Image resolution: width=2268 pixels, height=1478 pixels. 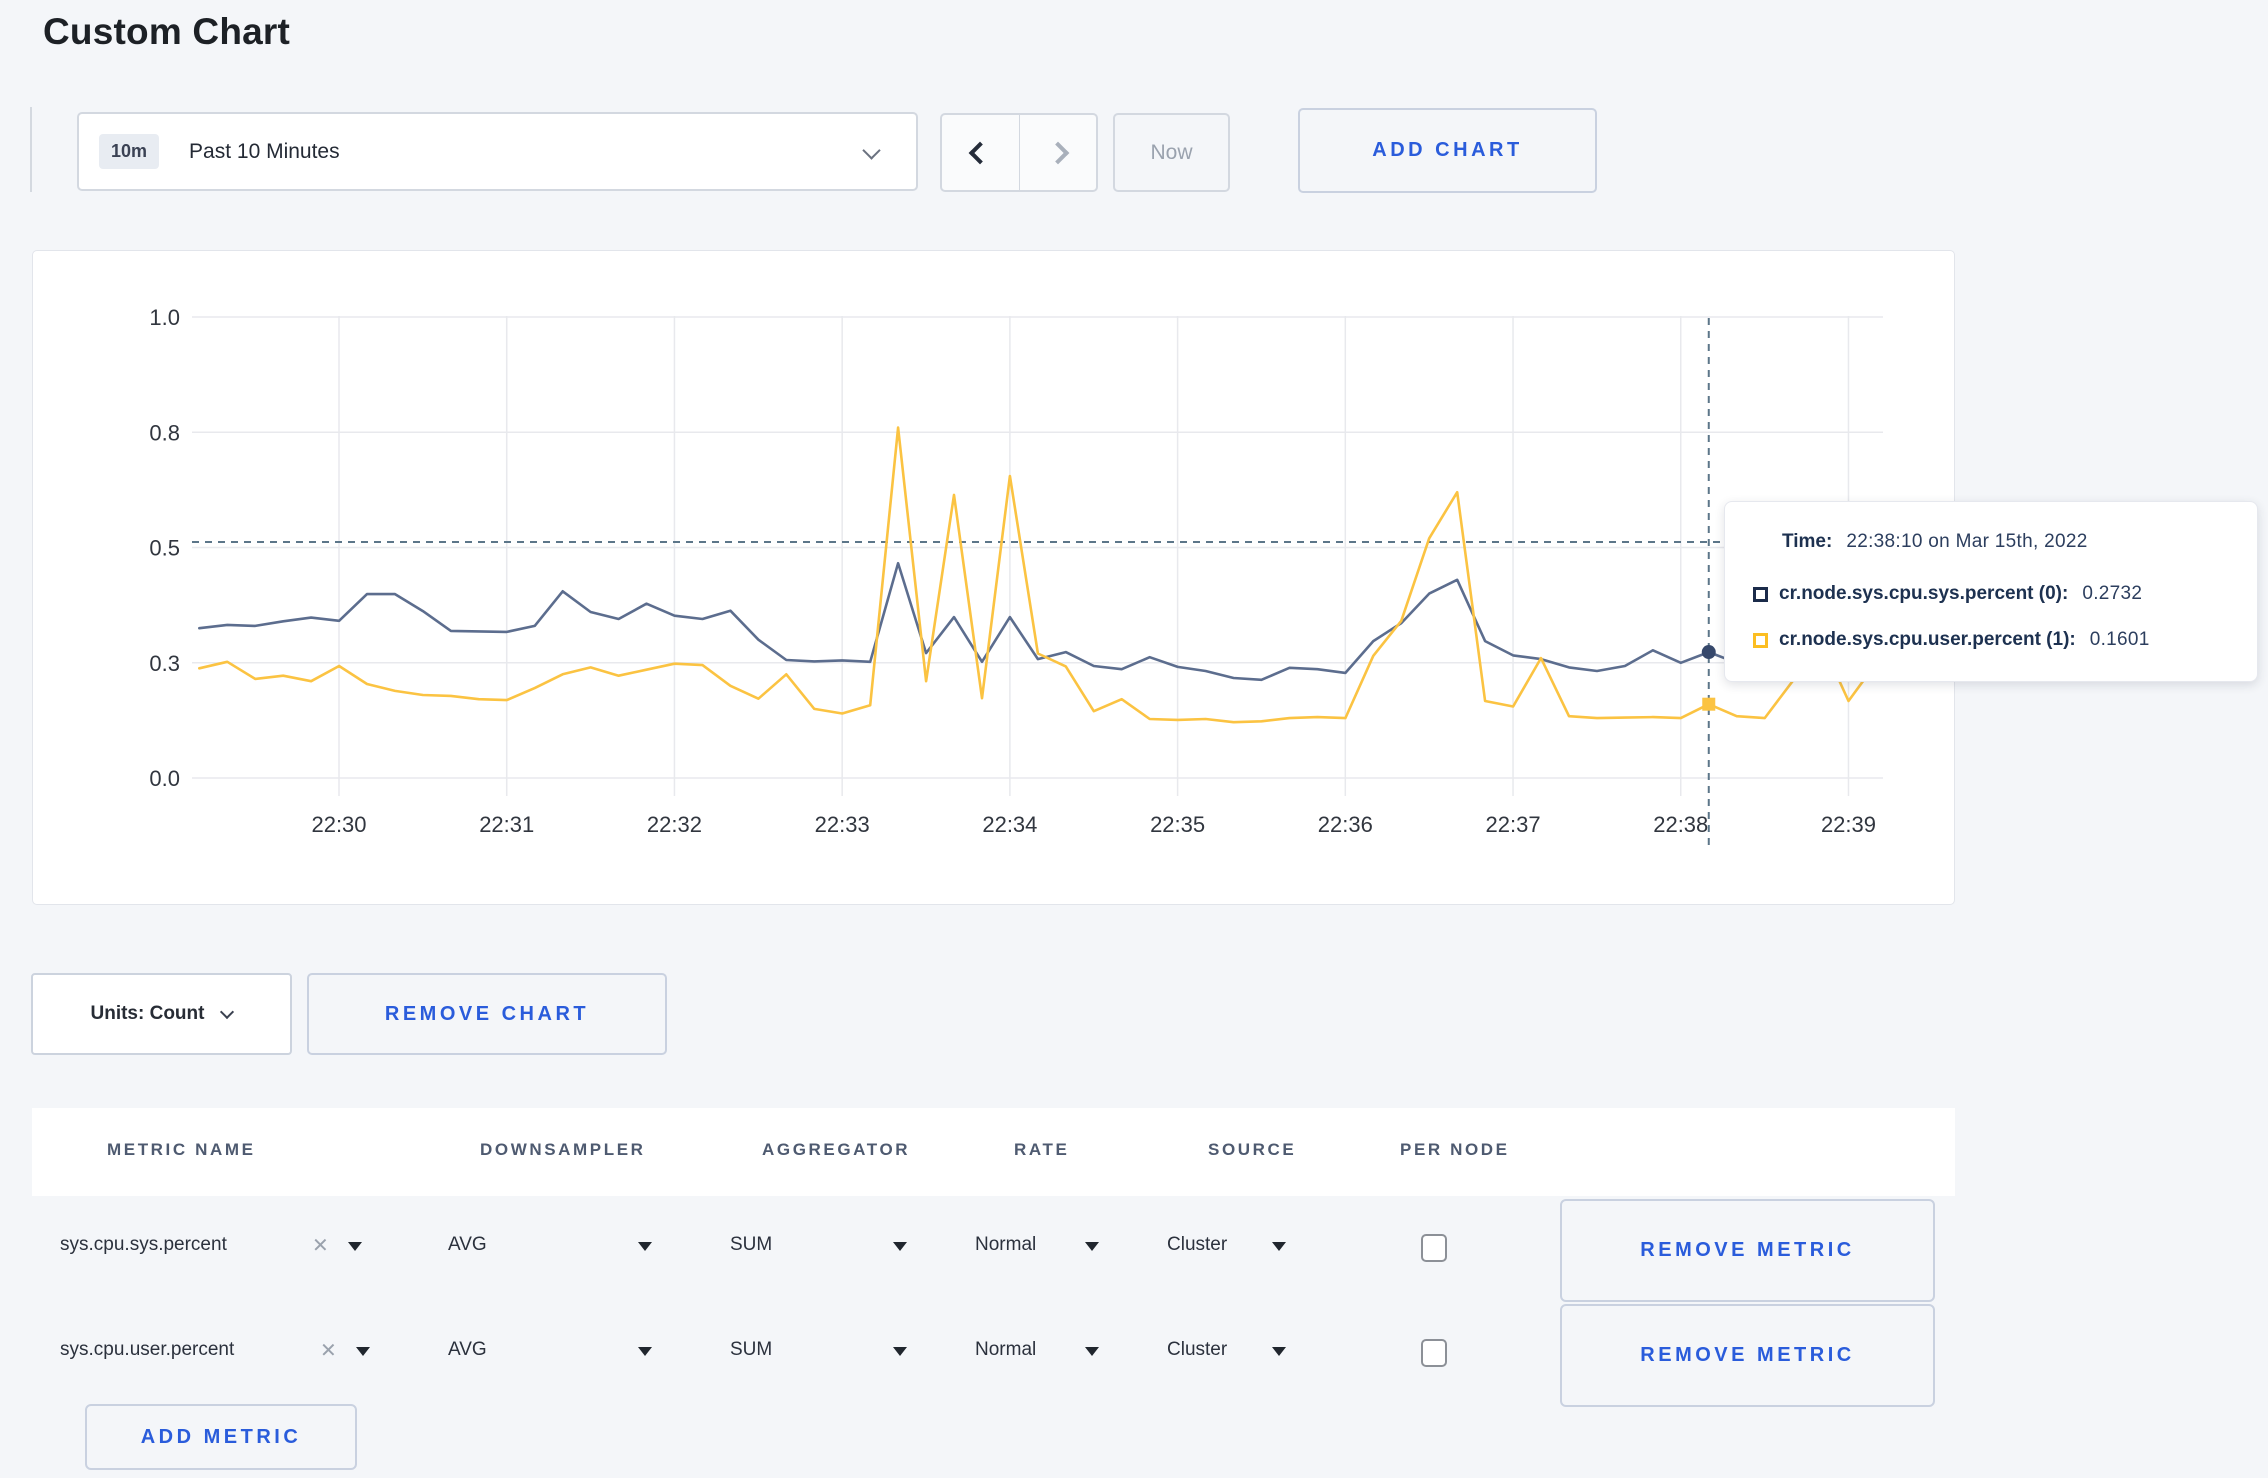 I want to click on tooltip-time-label: Time:, so click(x=1807, y=541).